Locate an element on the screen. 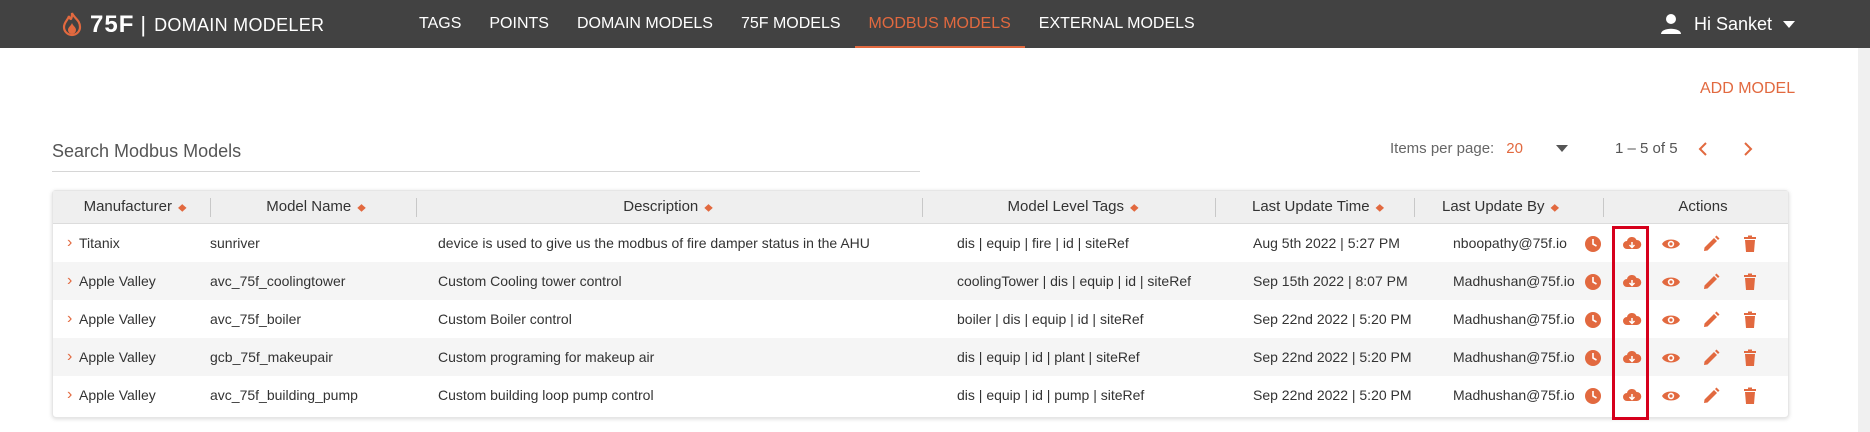 This screenshot has width=1870, height=432. items-per-page-select: 20 is located at coordinates (1537, 148).